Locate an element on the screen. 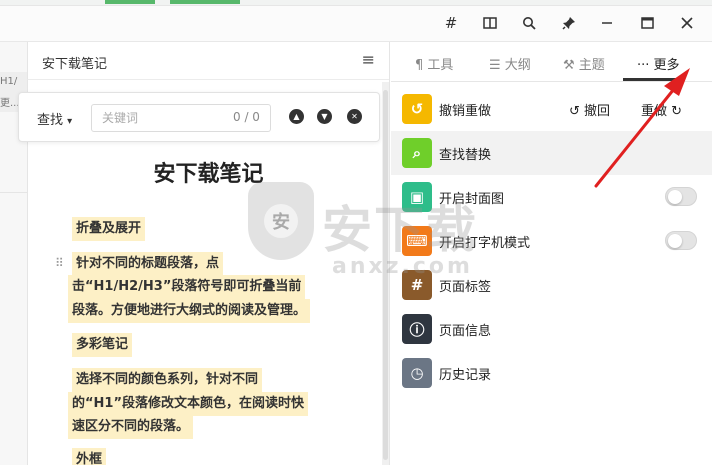  minimize-icon-svg is located at coordinates (607, 23).